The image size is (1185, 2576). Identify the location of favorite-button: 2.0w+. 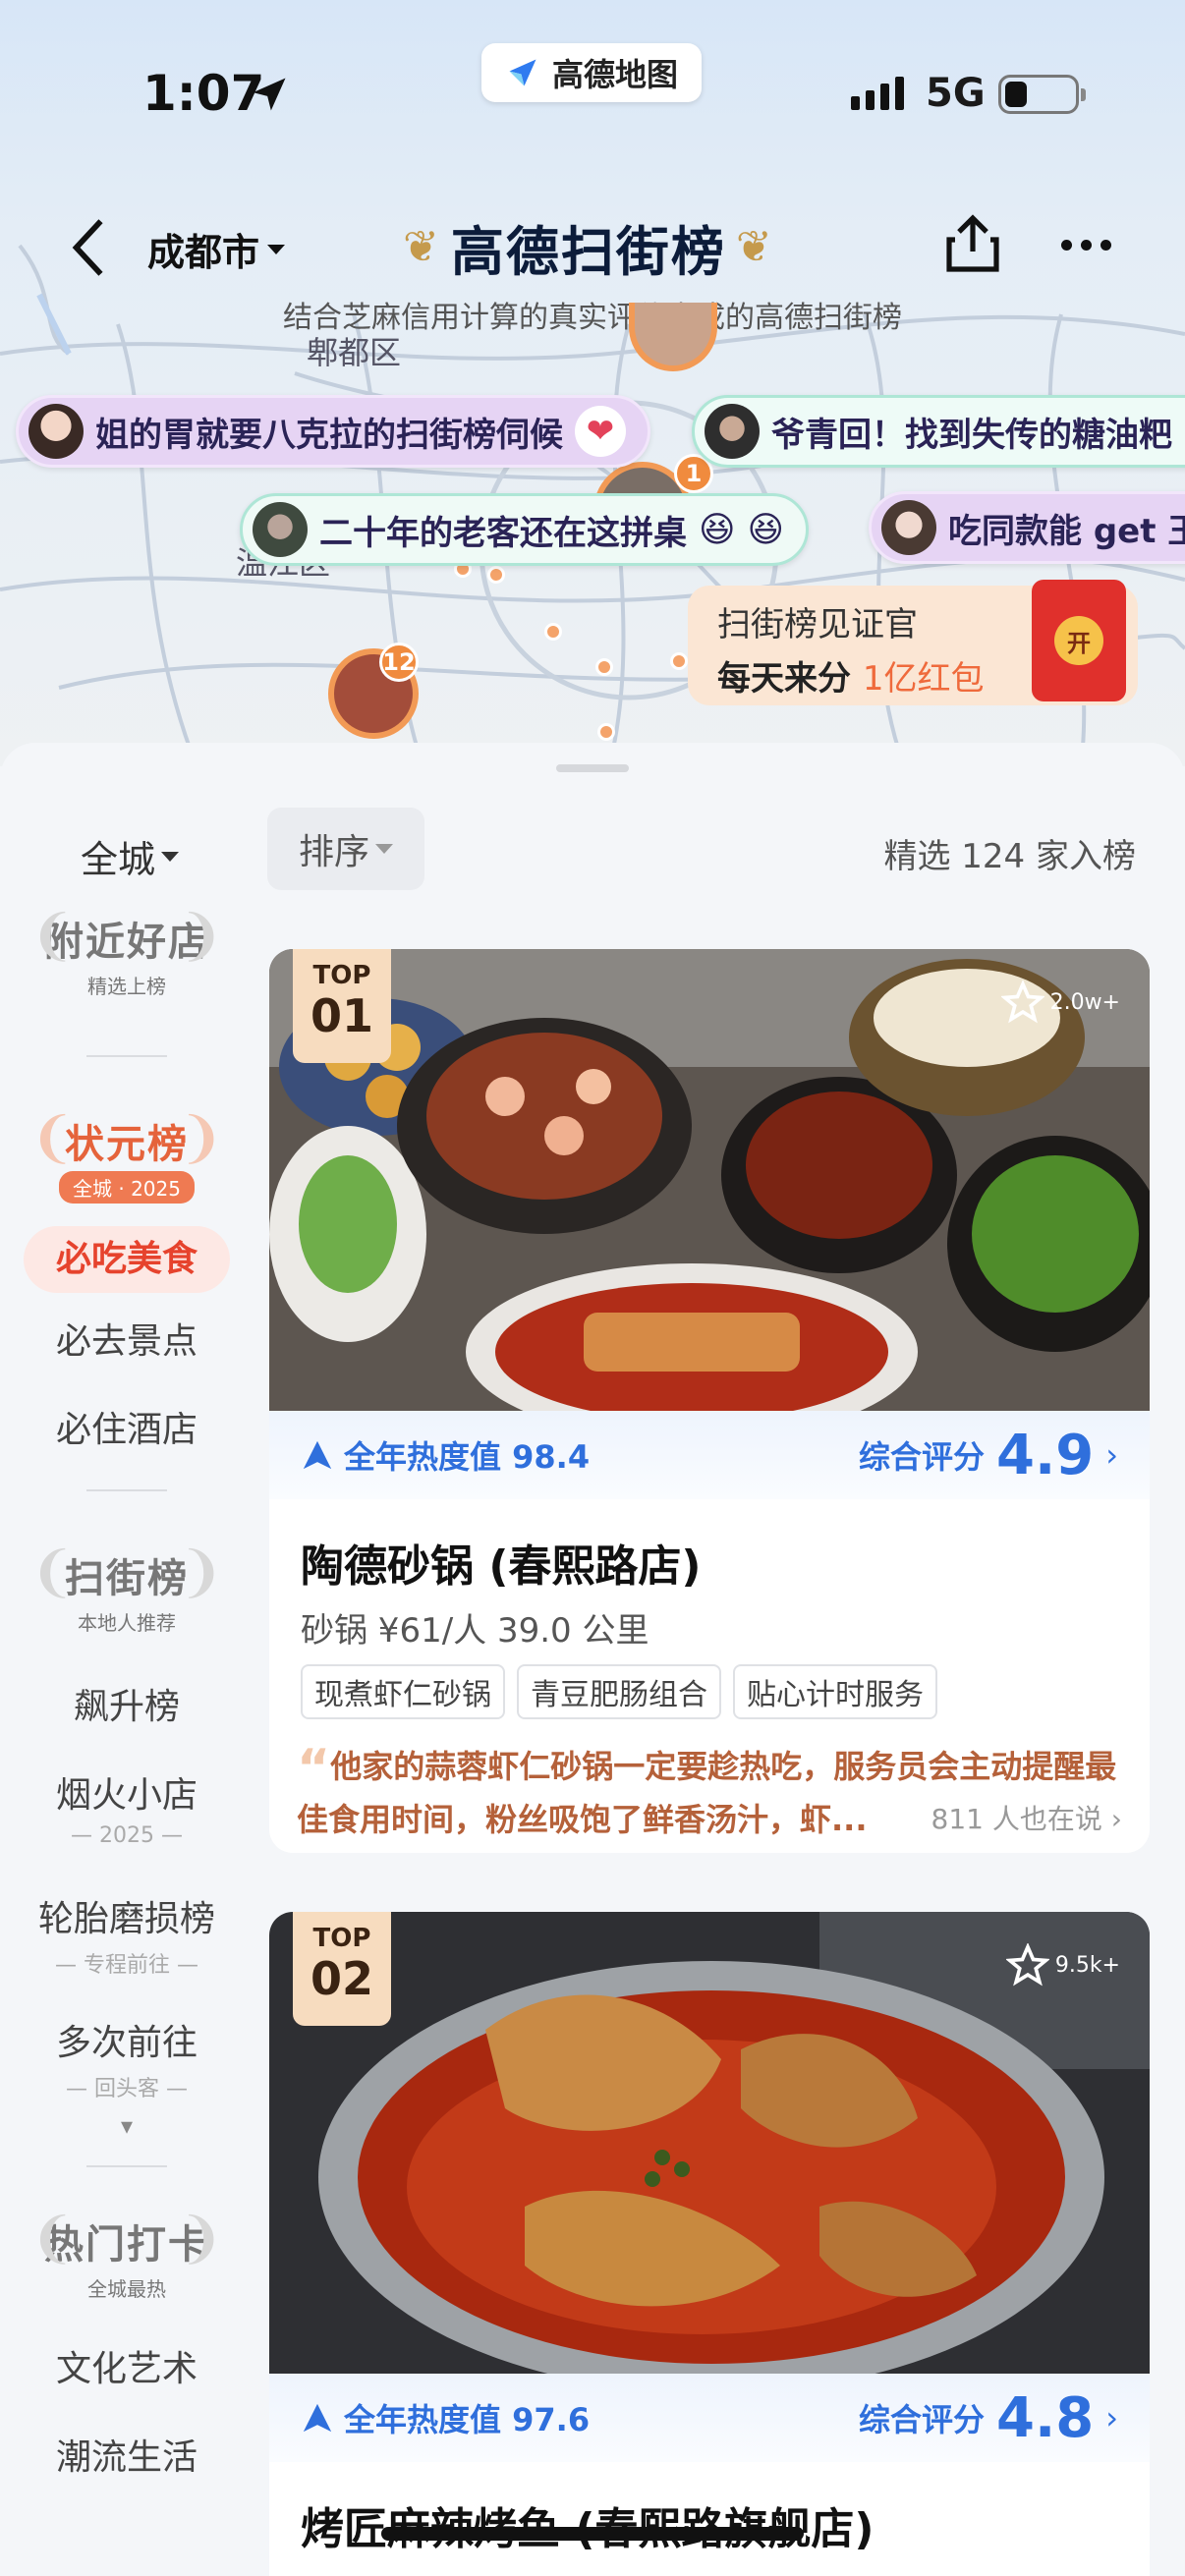
(1060, 1002).